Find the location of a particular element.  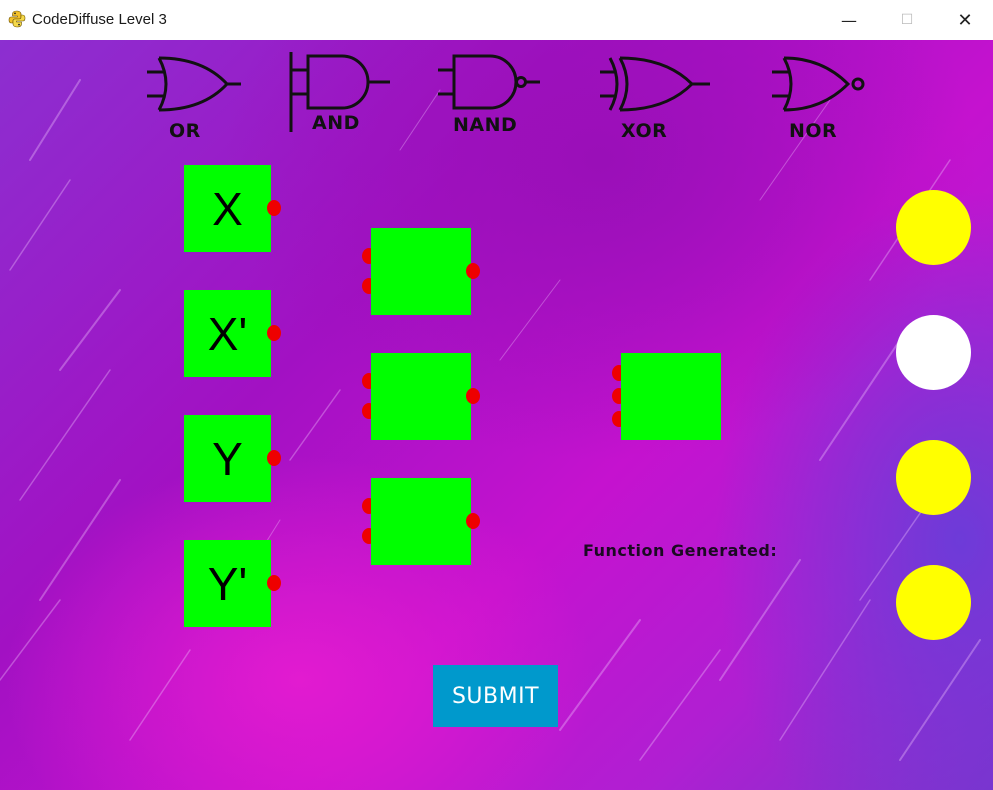

gate-slot-1-output is located at coordinates (473, 271).